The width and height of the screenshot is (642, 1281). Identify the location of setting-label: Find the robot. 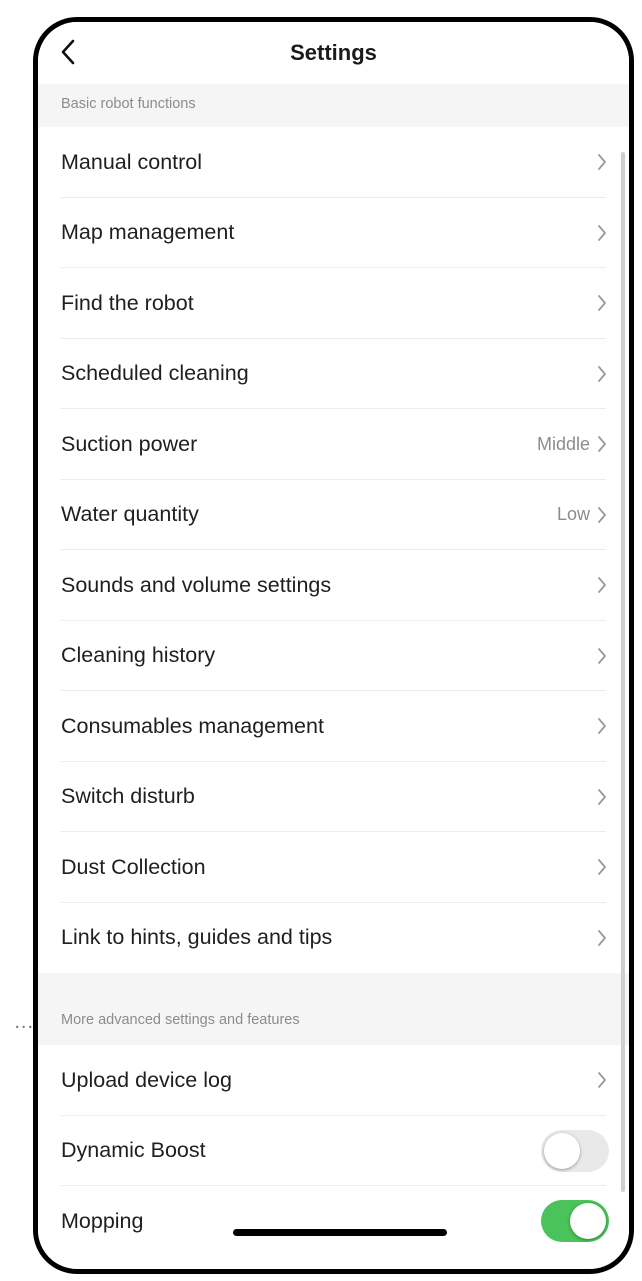
(127, 302).